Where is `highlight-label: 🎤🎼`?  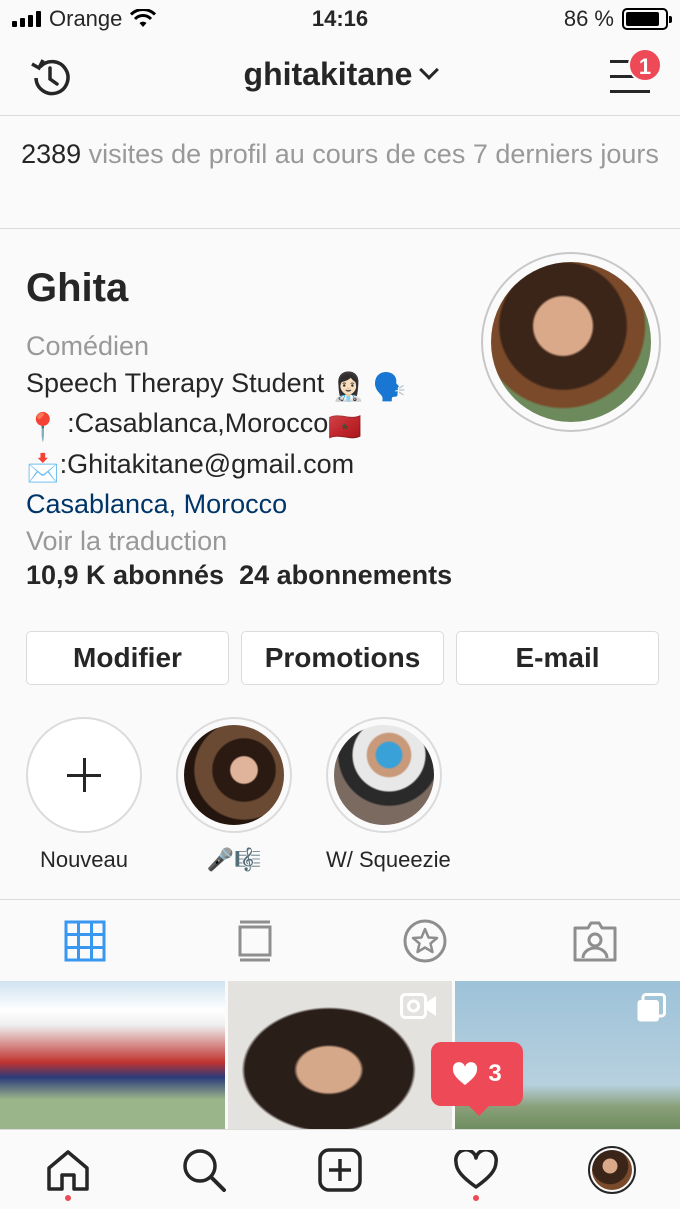 highlight-label: 🎤🎼 is located at coordinates (234, 859).